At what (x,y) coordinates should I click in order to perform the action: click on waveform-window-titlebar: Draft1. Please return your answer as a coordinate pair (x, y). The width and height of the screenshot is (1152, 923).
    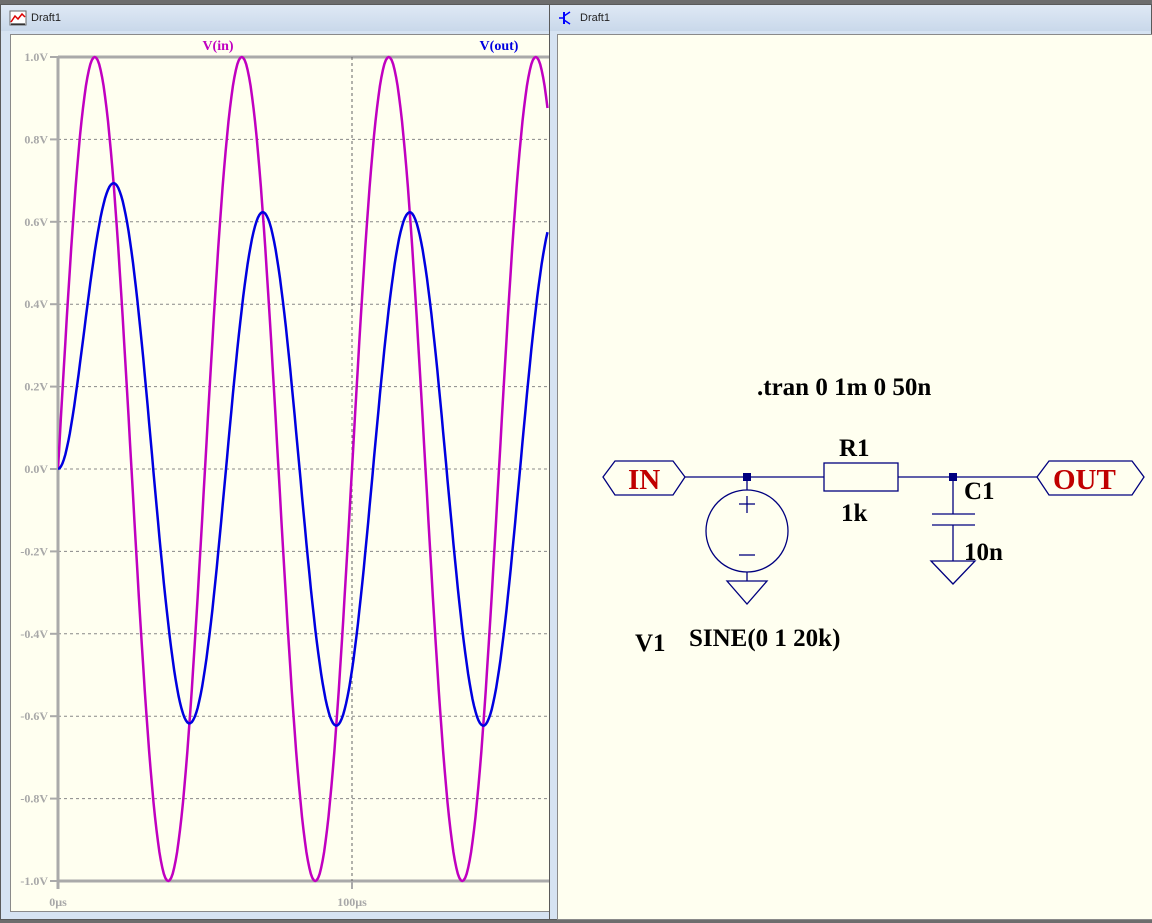
    Looking at the image, I should click on (275, 18).